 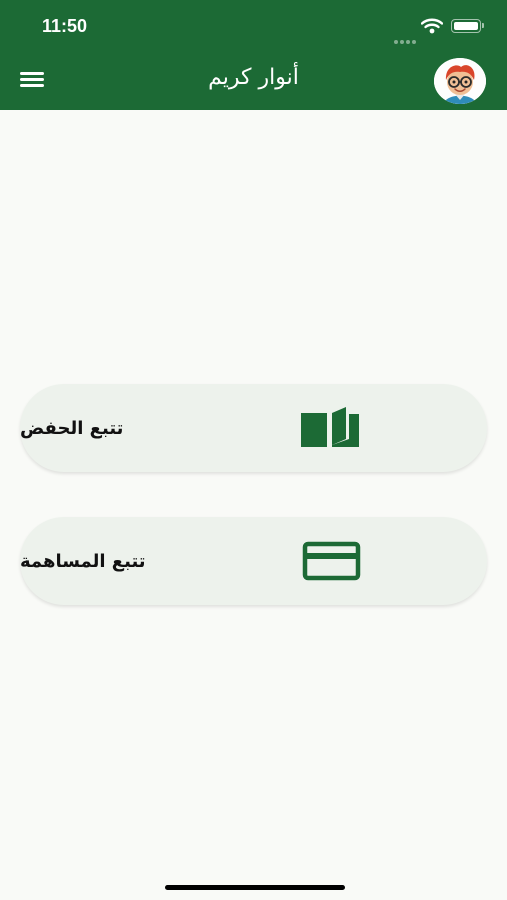 What do you see at coordinates (253, 55) in the screenshot?
I see `app-header: 11:50 أنوار كريم` at bounding box center [253, 55].